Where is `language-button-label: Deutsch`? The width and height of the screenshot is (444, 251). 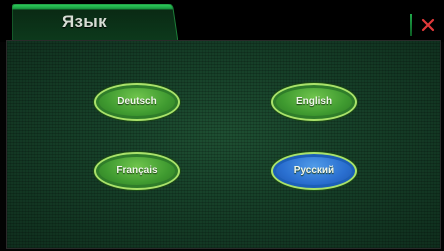 language-button-label: Deutsch is located at coordinates (137, 101).